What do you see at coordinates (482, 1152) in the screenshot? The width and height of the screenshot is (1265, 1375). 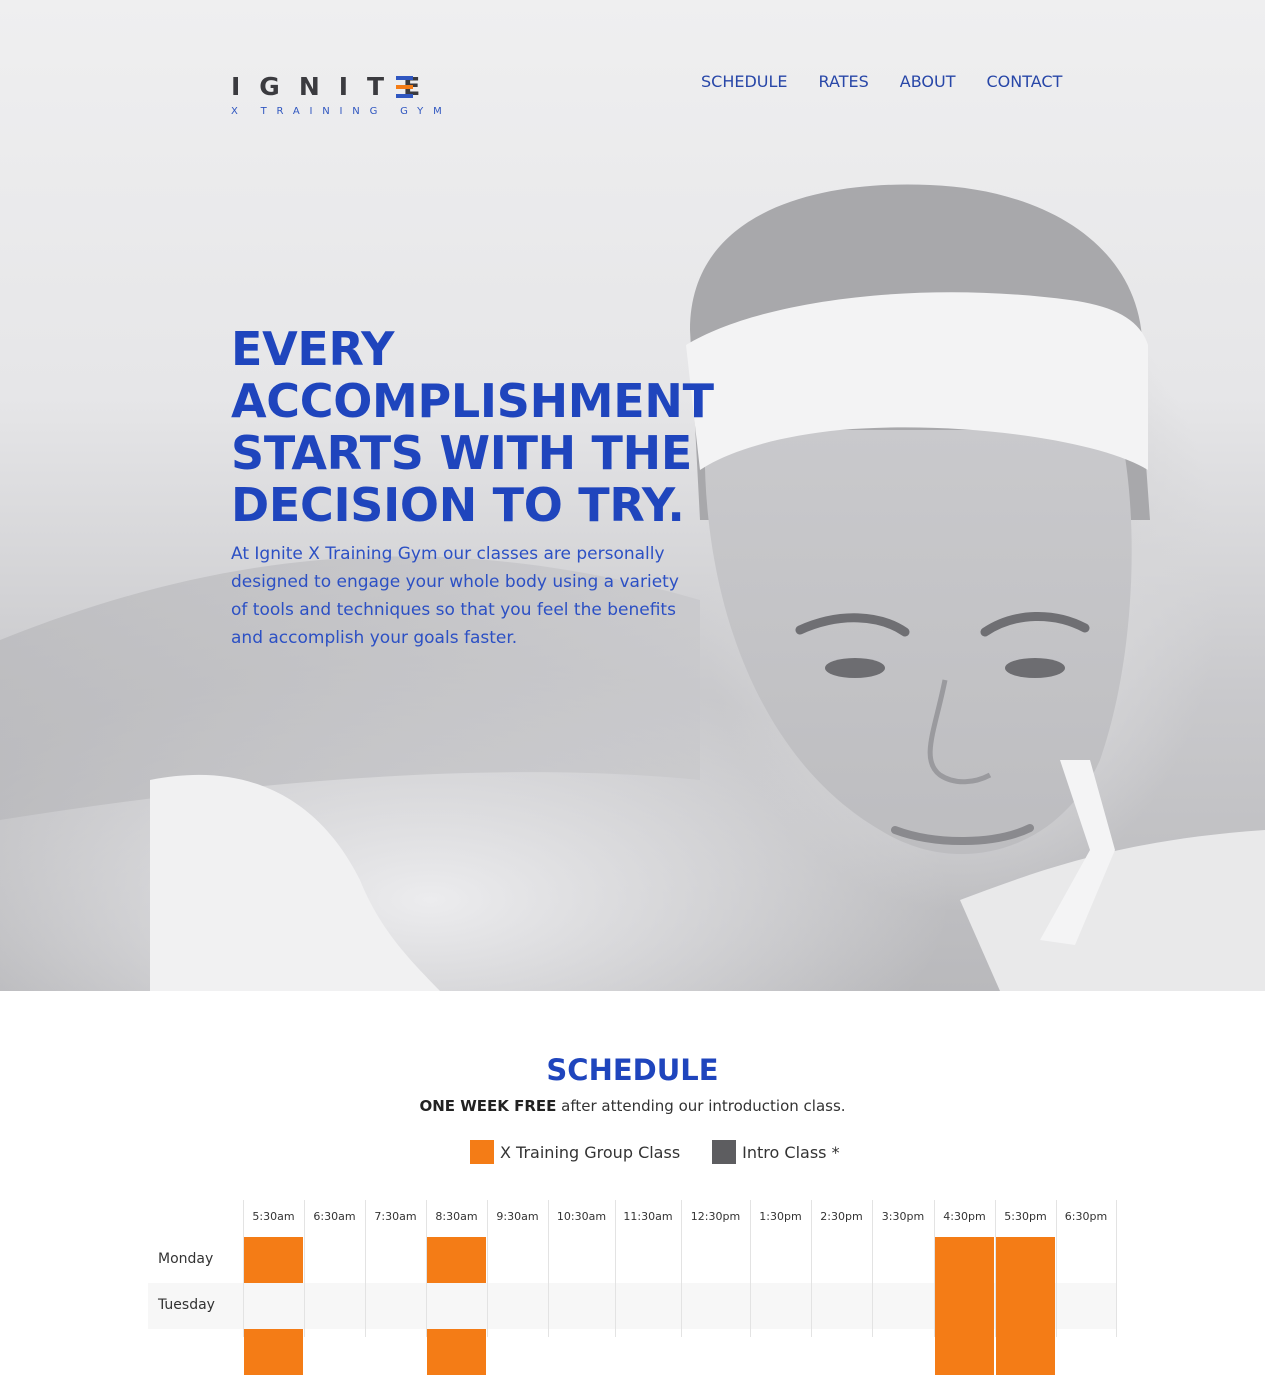 I see `legend-swatch-orange` at bounding box center [482, 1152].